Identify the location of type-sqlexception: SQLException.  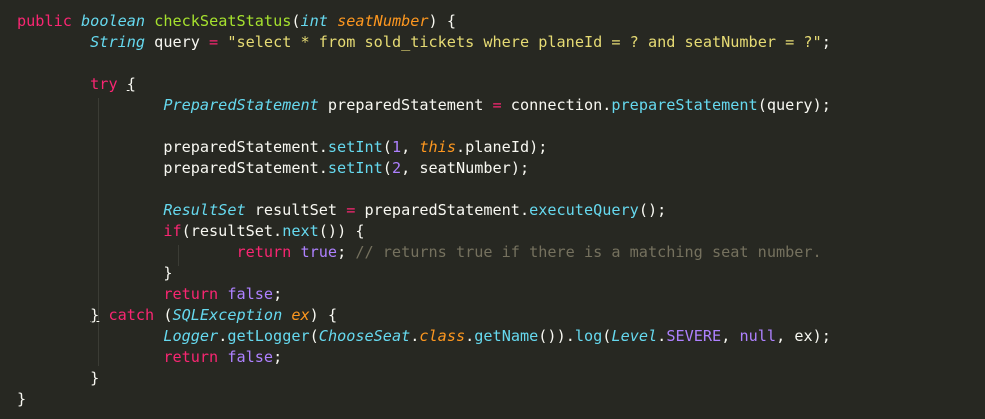
(227, 315).